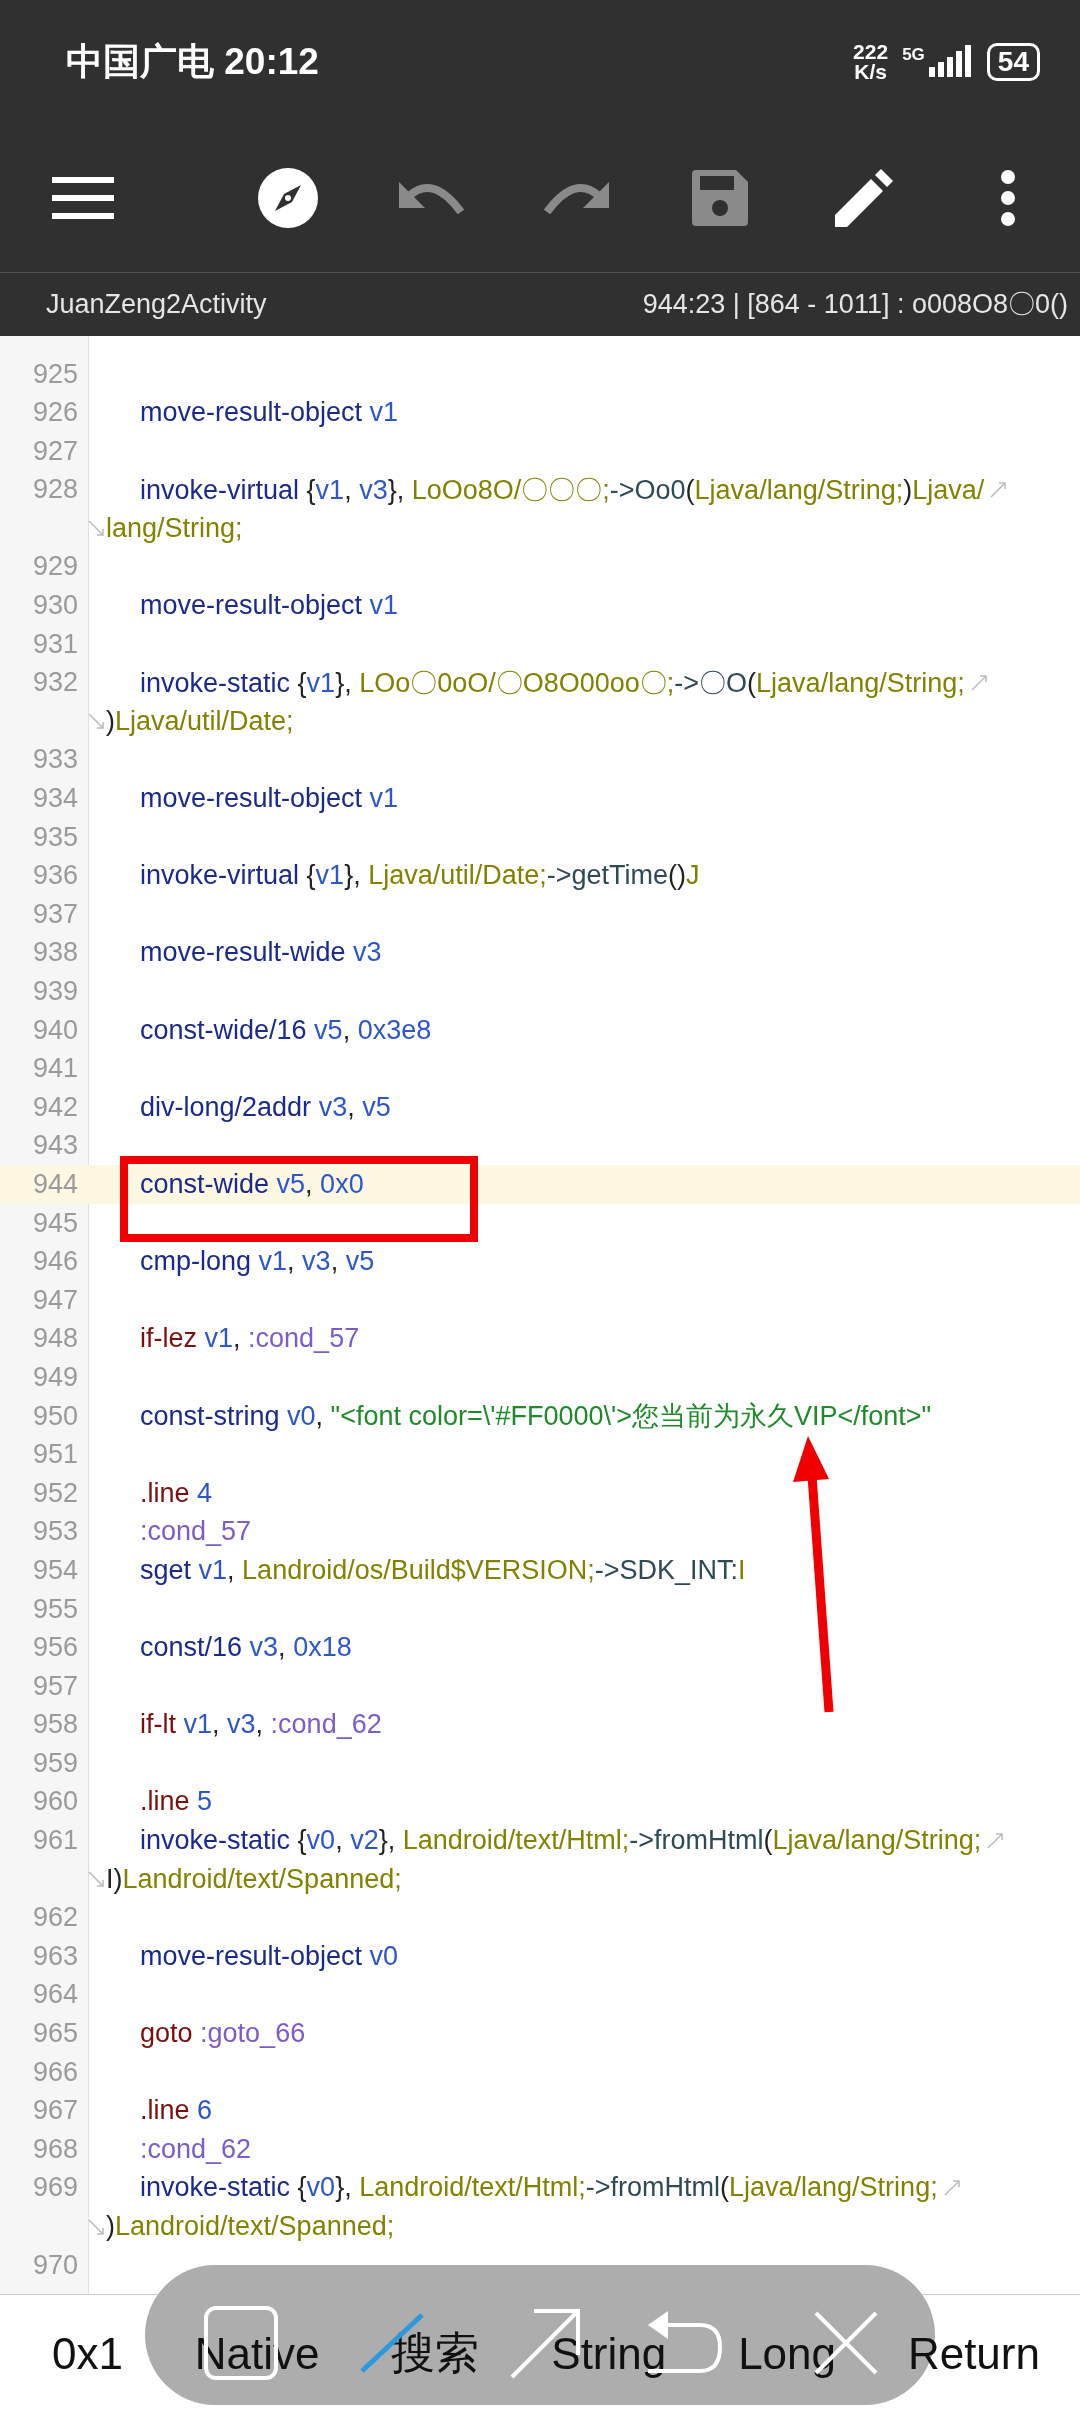 This screenshot has width=1080, height=2412. Describe the element at coordinates (54, 1416) in the screenshot. I see `line-number: 950` at that location.